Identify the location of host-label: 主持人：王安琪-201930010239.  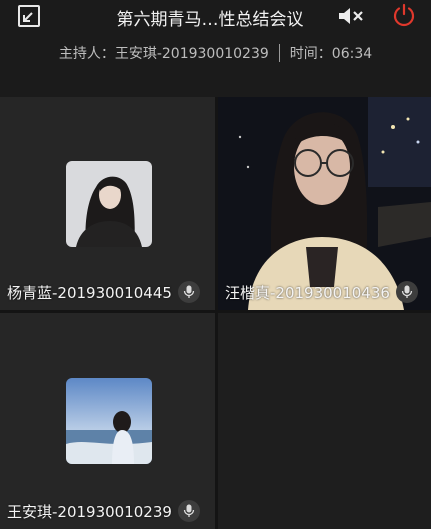
(163, 54).